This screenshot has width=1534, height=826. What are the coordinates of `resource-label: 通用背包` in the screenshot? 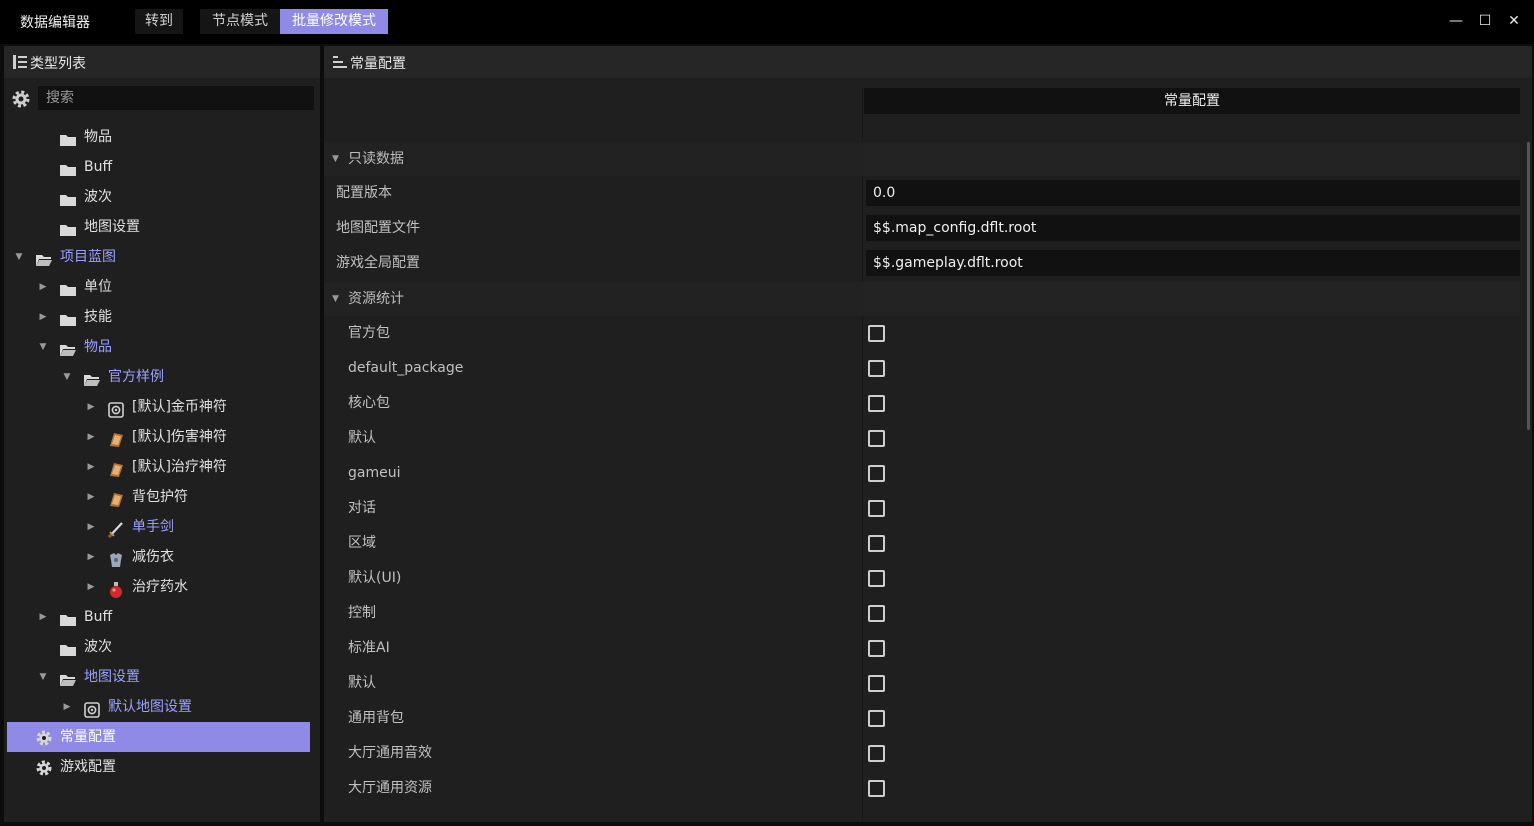 It's located at (376, 718).